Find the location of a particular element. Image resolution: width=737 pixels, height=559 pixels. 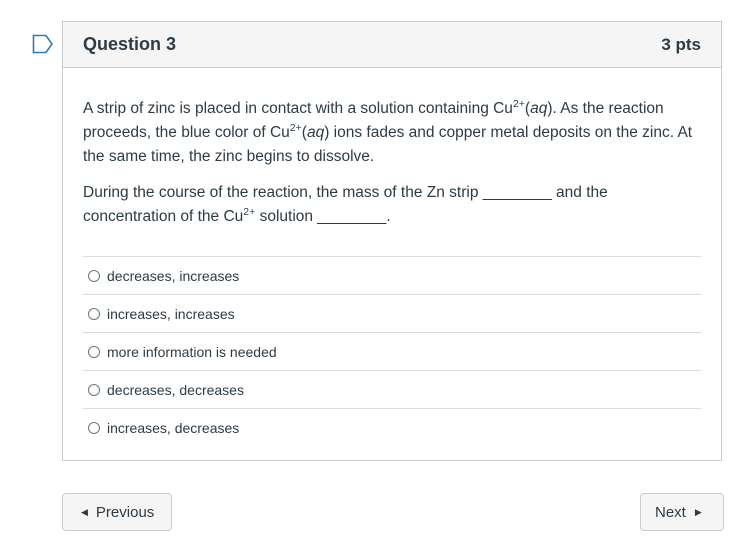

answer-label: more information is needed is located at coordinates (192, 351).